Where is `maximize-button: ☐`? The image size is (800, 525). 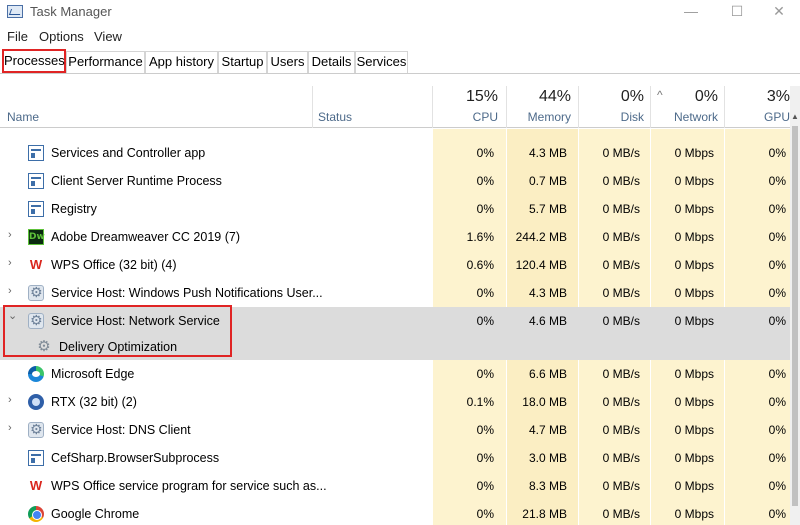 maximize-button: ☐ is located at coordinates (737, 12).